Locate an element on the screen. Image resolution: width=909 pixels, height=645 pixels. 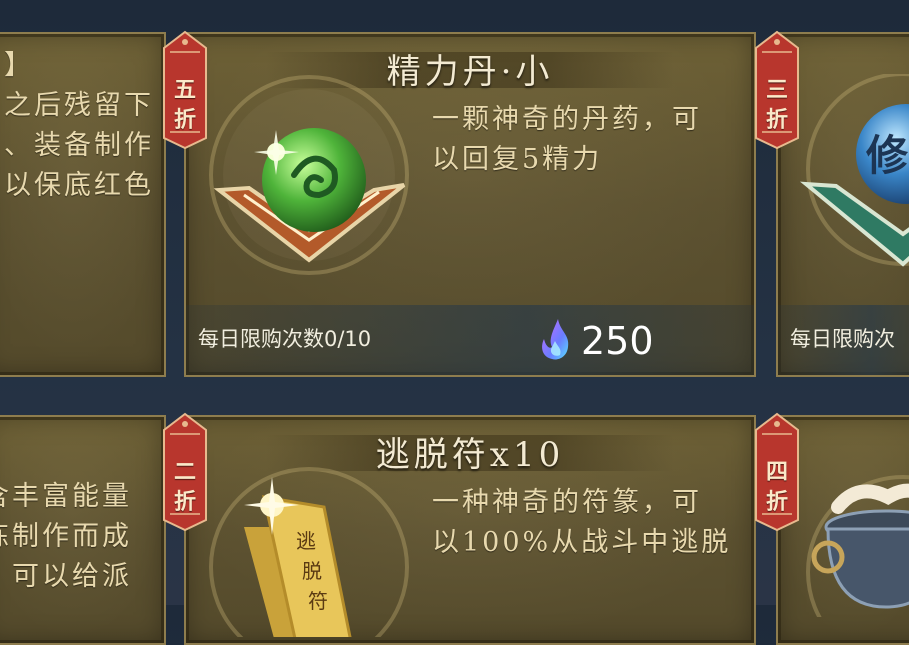
discount-tag: 四 折 is located at coordinates (777, 472).